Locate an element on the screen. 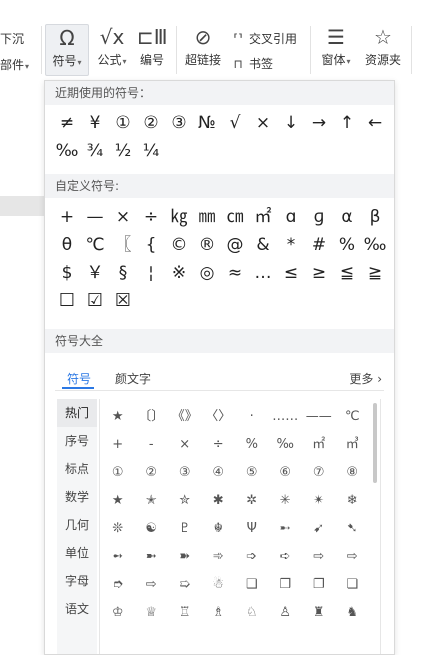 The image size is (422, 655). tab-symbols: 符号 is located at coordinates (79, 378).